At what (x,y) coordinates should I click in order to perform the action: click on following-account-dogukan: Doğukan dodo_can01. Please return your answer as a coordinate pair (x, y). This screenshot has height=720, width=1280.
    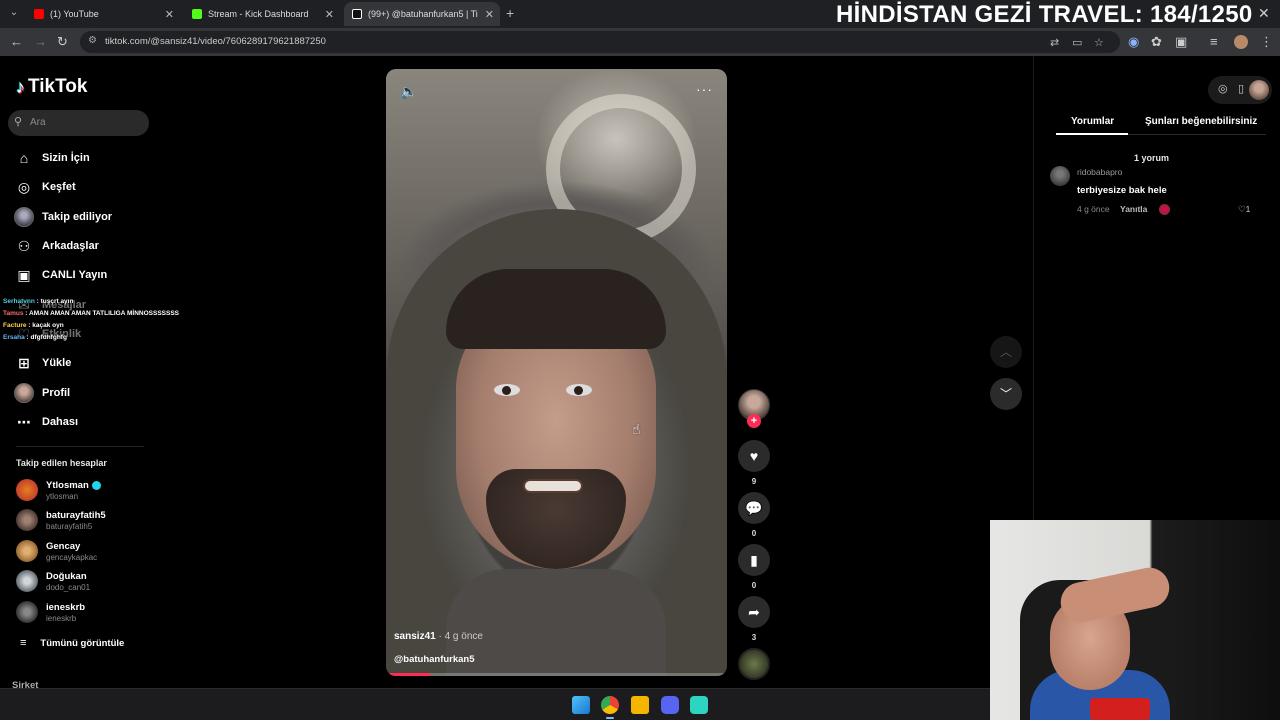
    Looking at the image, I should click on (53, 581).